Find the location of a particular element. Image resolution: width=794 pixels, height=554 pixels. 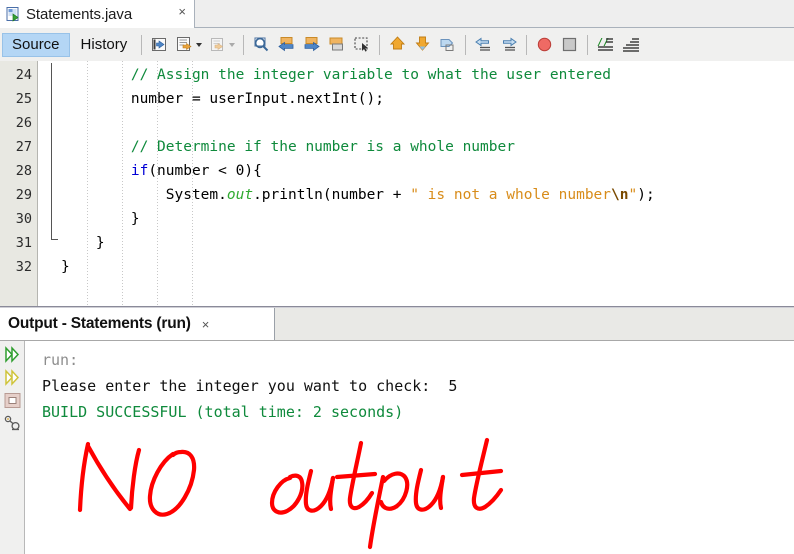

code-token: number = userInput.nextInt(); is located at coordinates (223, 99).